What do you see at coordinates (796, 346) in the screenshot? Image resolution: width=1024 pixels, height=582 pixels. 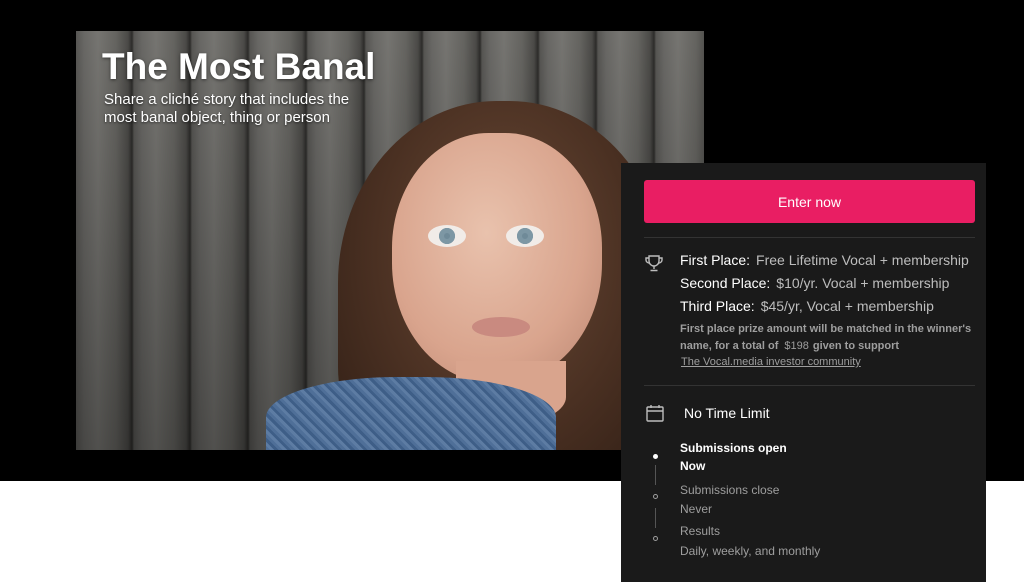 I see `prize-total-amount: $198` at bounding box center [796, 346].